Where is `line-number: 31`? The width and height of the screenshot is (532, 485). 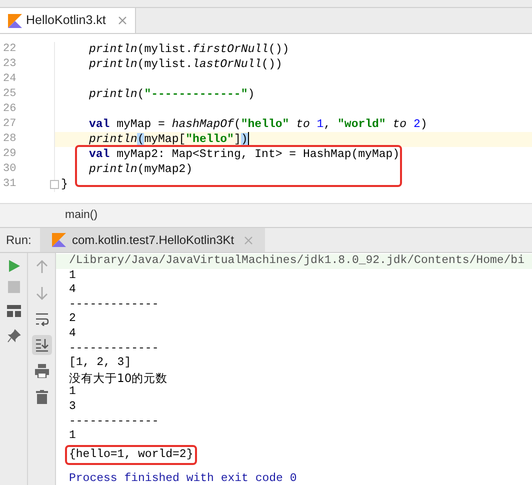 line-number: 31 is located at coordinates (9, 184).